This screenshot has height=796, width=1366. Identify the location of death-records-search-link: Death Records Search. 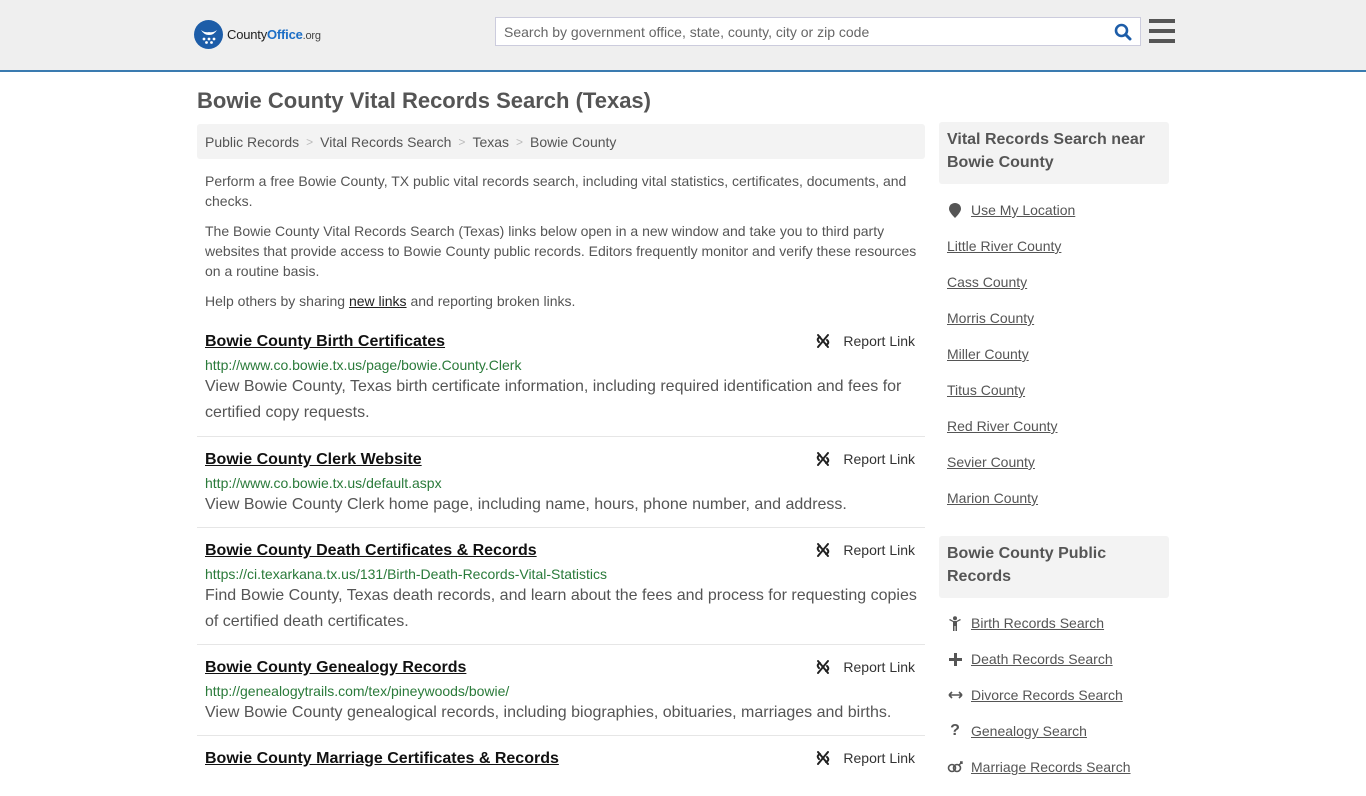
(1042, 659).